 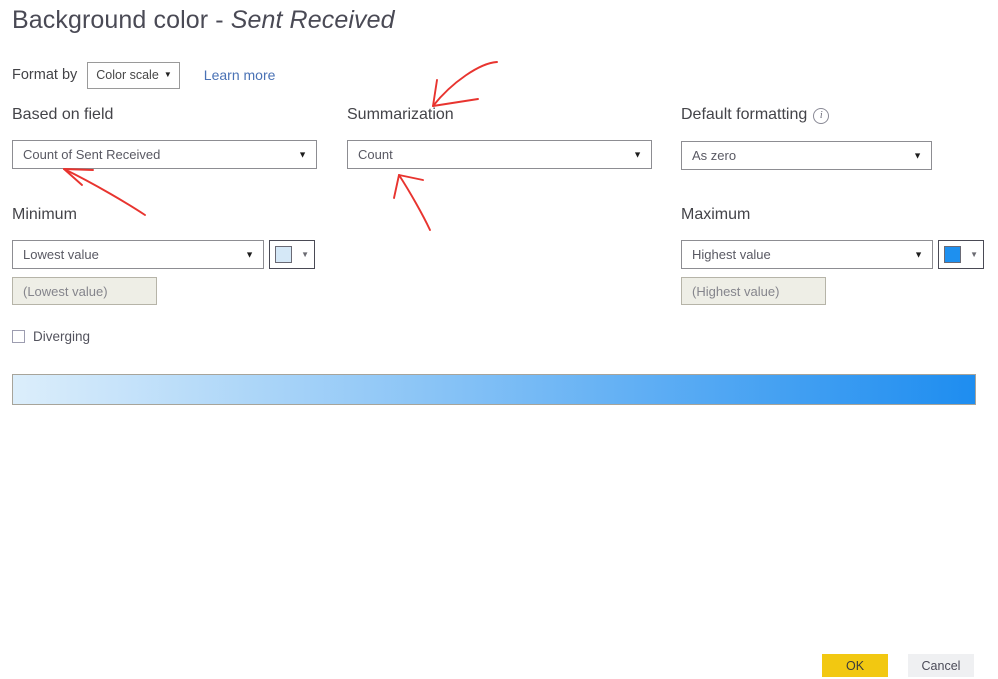 I want to click on annotation-arrow-3-head-a, so click(x=396, y=186).